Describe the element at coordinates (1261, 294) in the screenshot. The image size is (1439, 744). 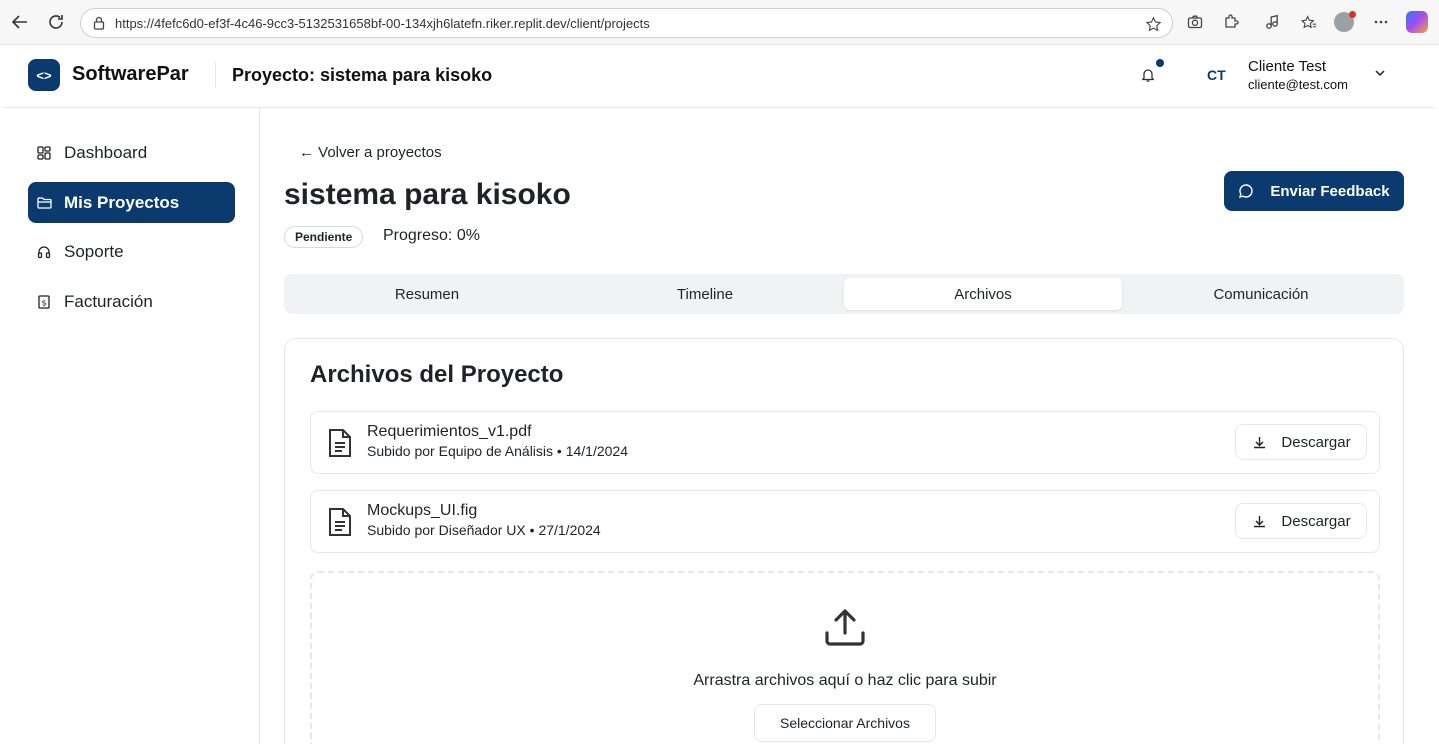
I see `tab-comunicacion: Comunicación` at that location.